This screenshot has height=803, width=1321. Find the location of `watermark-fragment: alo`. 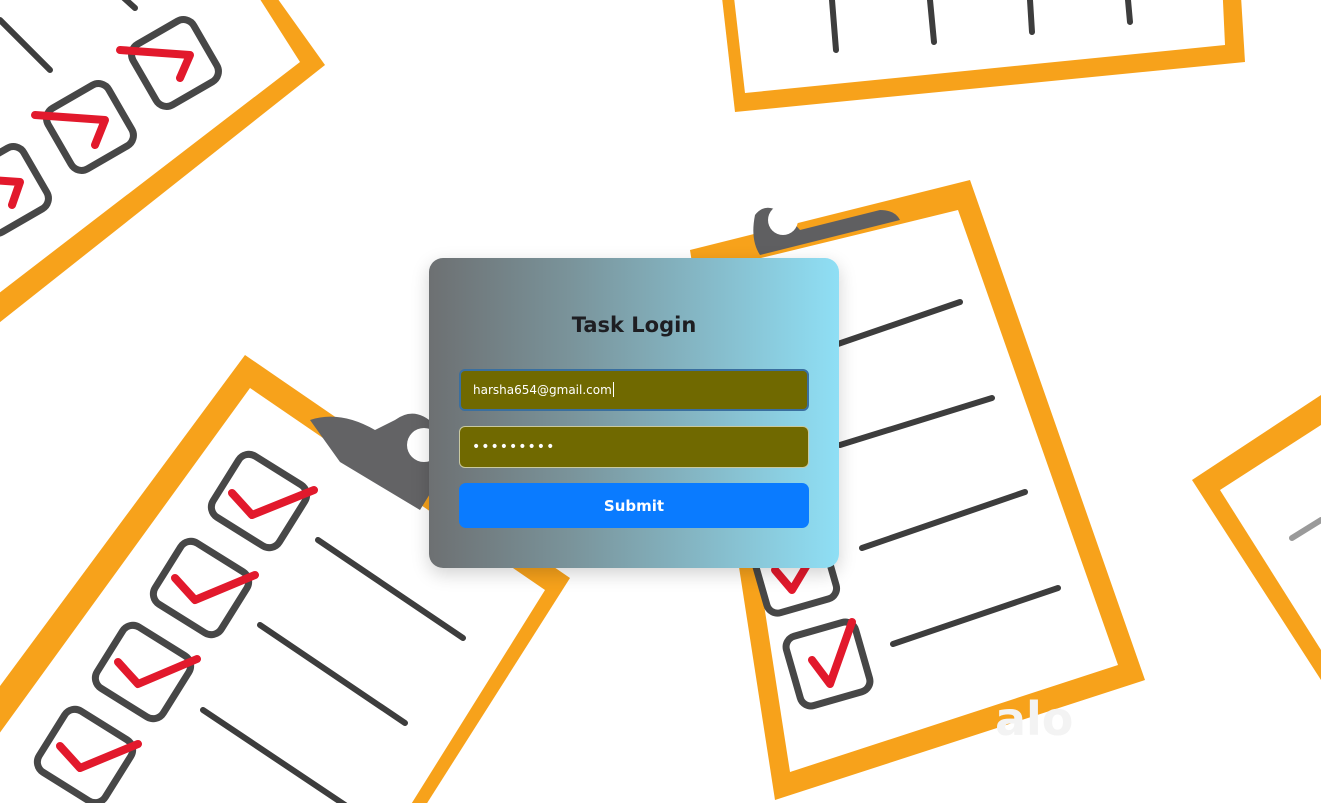

watermark-fragment: alo is located at coordinates (1034, 719).